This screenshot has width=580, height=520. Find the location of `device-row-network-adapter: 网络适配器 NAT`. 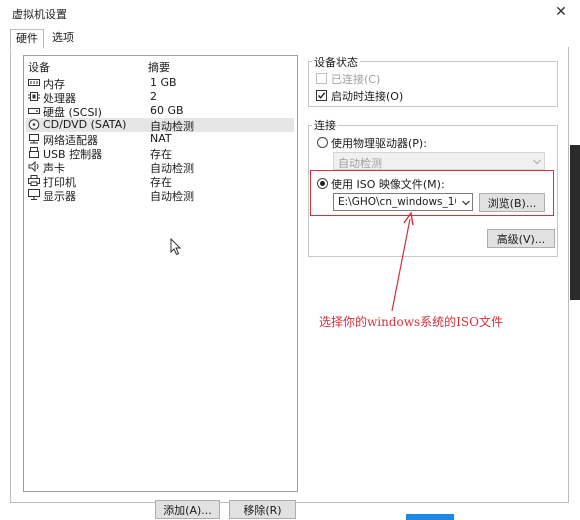

device-row-network-adapter: 网络适配器 NAT is located at coordinates (160, 139).